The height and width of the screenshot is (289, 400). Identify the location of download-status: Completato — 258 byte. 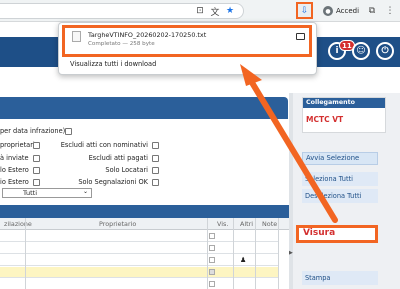
(121, 44).